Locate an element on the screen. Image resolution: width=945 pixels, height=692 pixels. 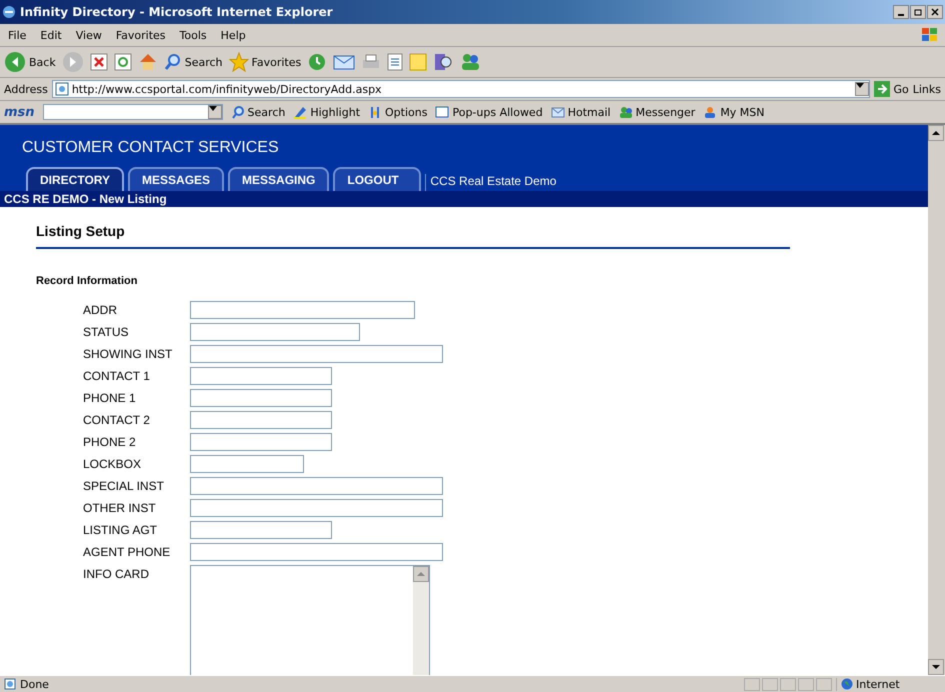
nav-tab: LOGOUT is located at coordinates (377, 179).